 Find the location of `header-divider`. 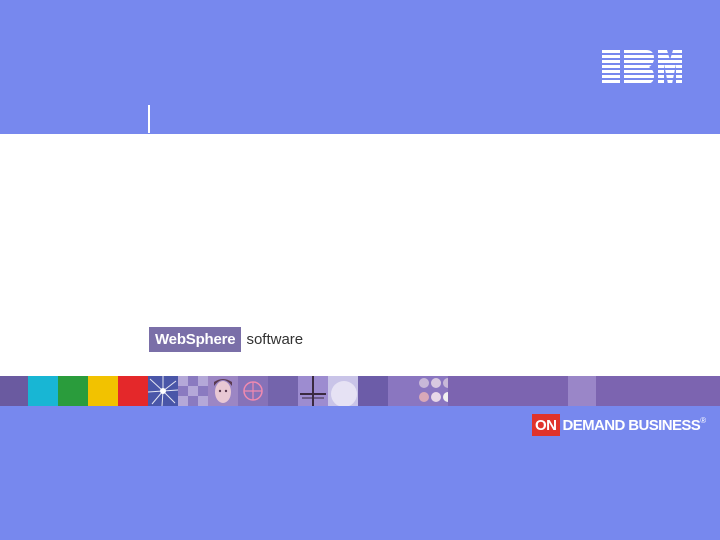

header-divider is located at coordinates (149, 119).